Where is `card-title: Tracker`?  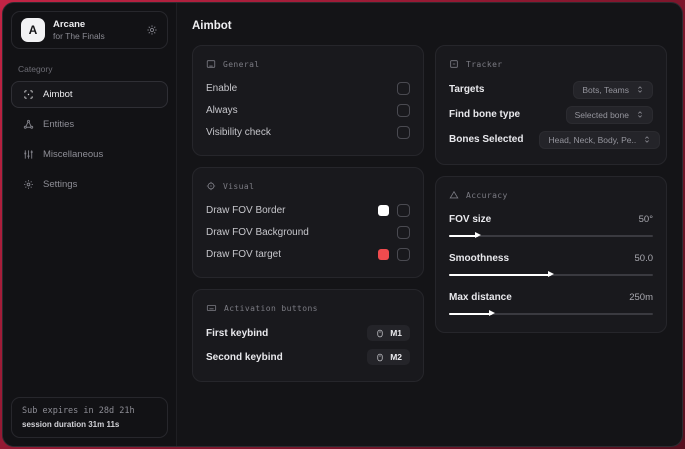 card-title: Tracker is located at coordinates (484, 64).